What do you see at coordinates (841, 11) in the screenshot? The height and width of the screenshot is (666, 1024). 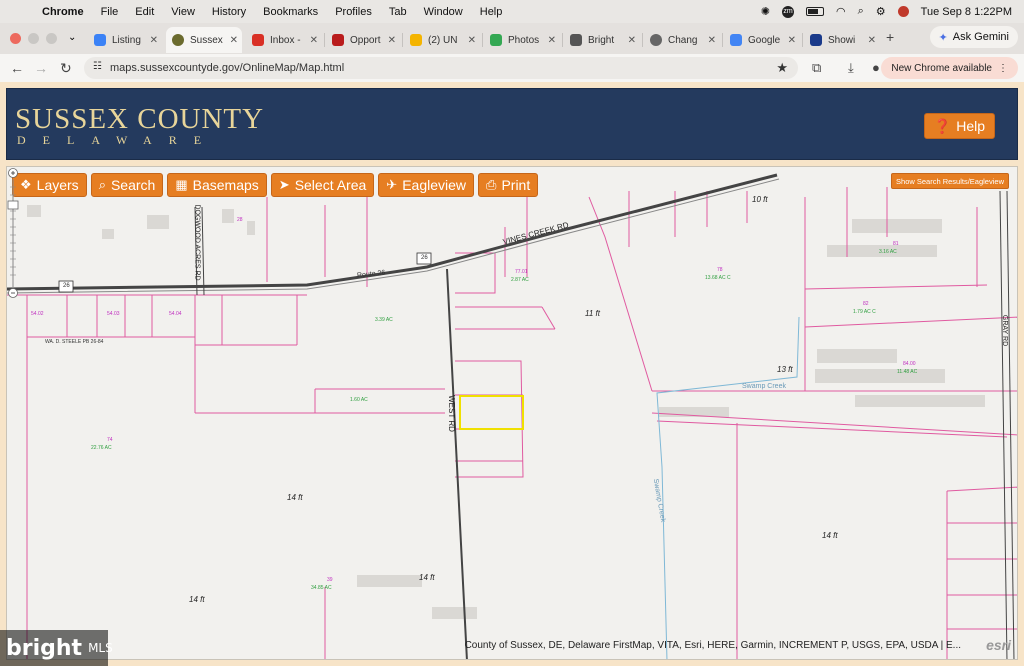 I see `wifi-icon: ◠` at bounding box center [841, 11].